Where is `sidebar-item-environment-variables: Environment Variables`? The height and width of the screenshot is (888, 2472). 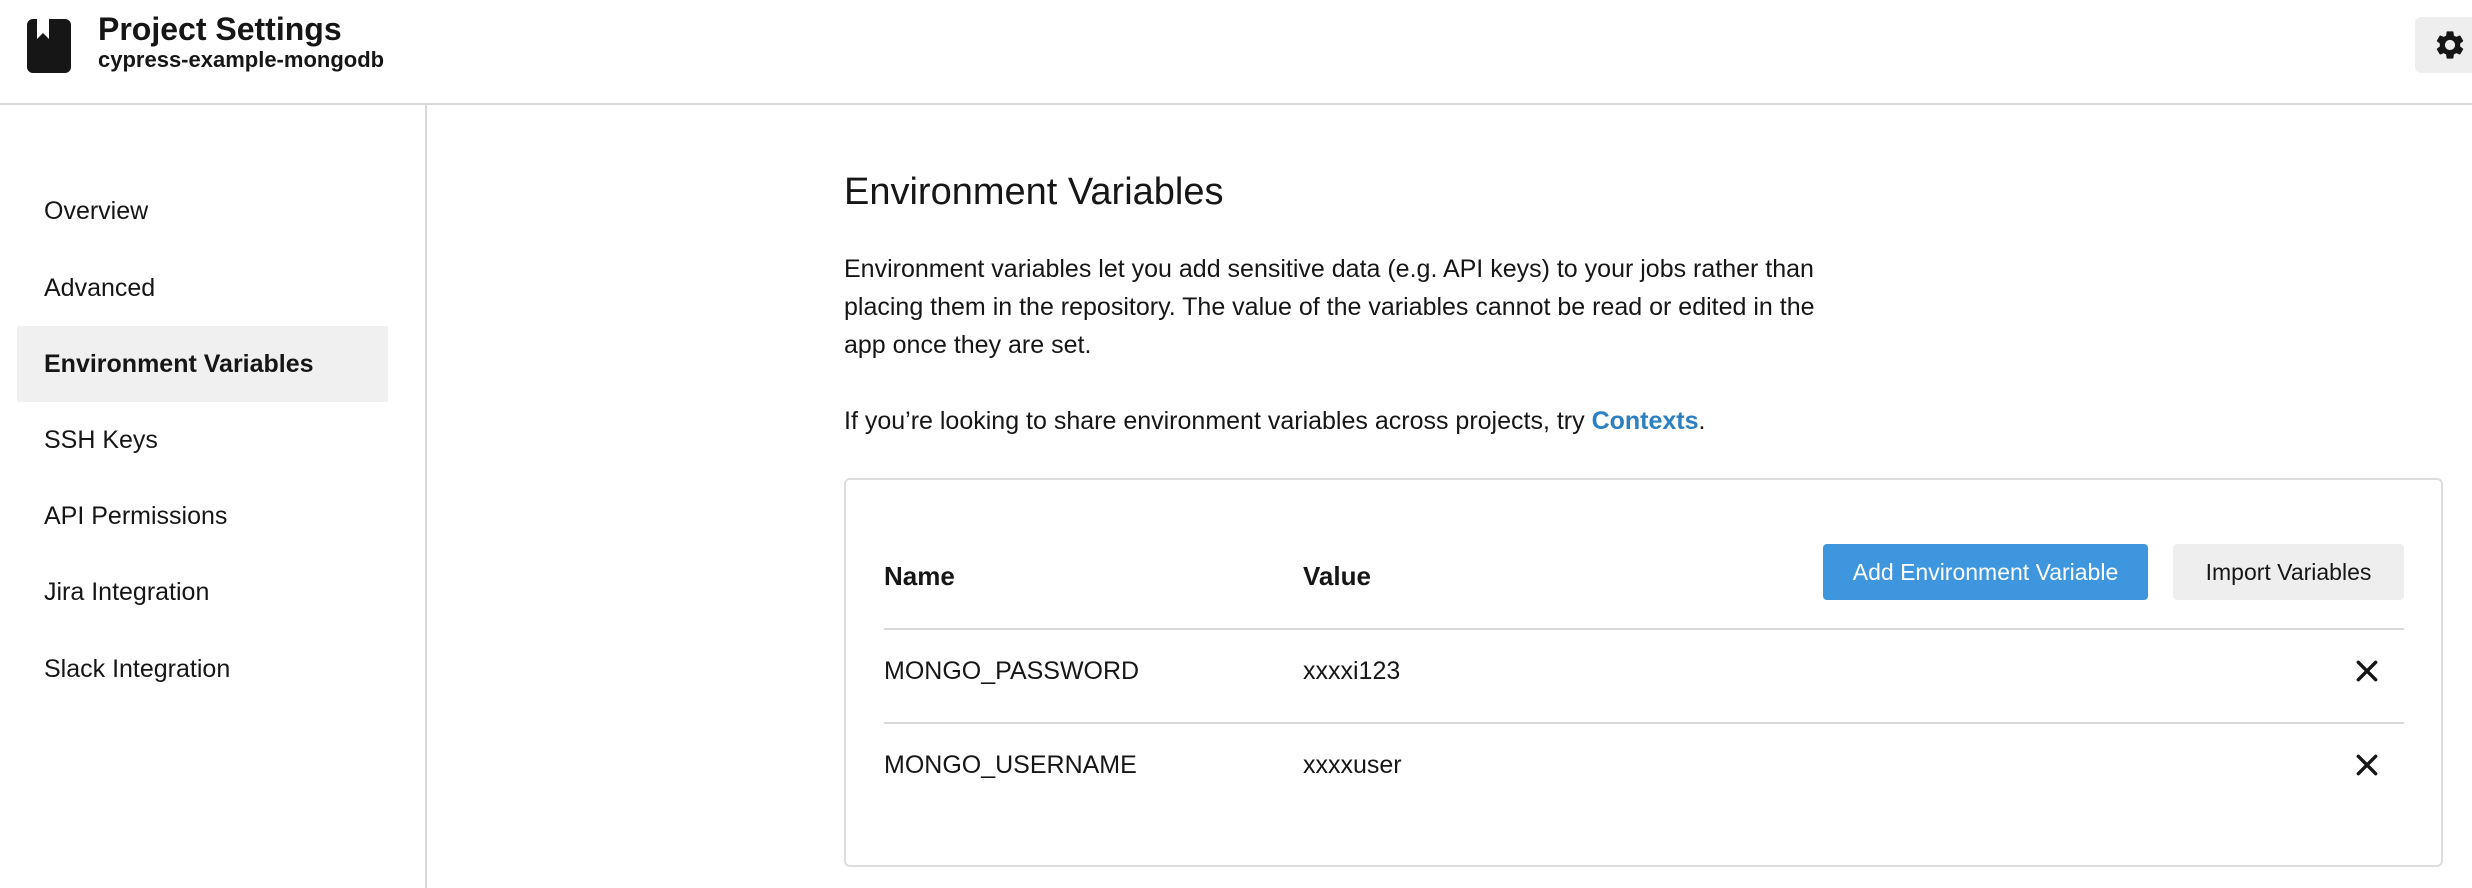 sidebar-item-environment-variables: Environment Variables is located at coordinates (202, 364).